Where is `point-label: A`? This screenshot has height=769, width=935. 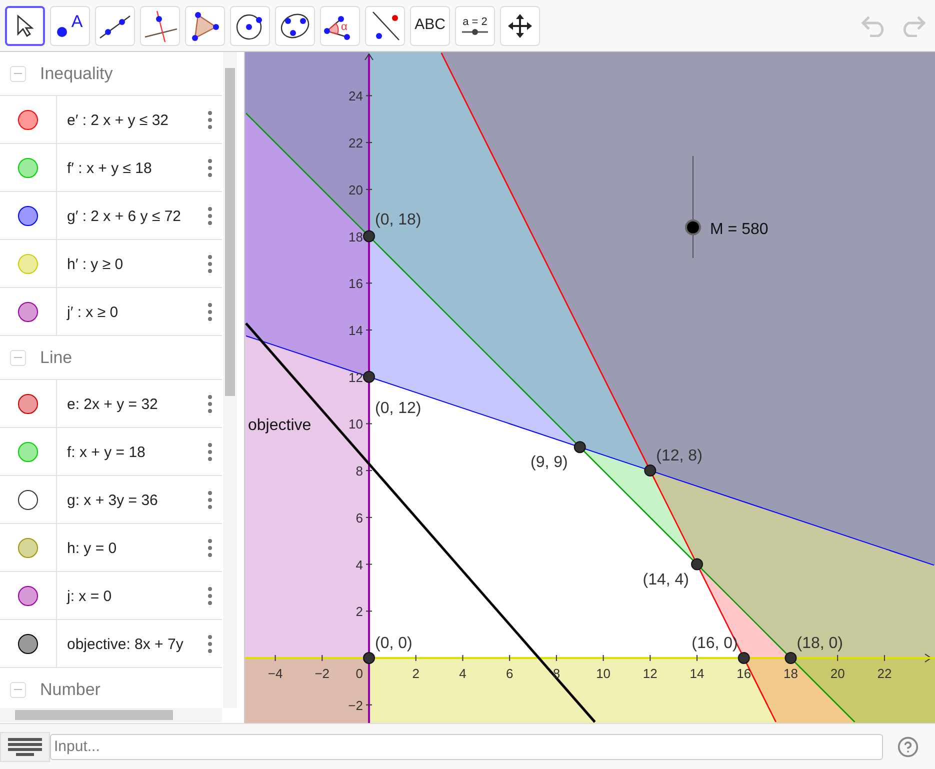
point-label: A is located at coordinates (77, 21).